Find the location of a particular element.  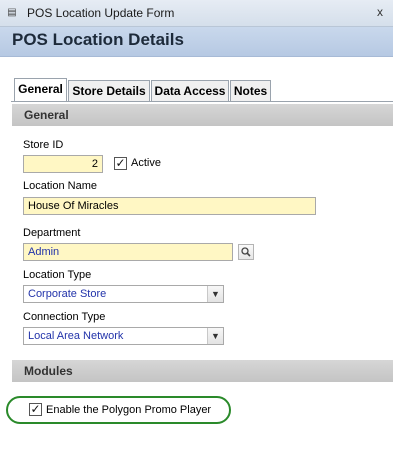

connection-type-value: Local Area Network is located at coordinates (76, 336).